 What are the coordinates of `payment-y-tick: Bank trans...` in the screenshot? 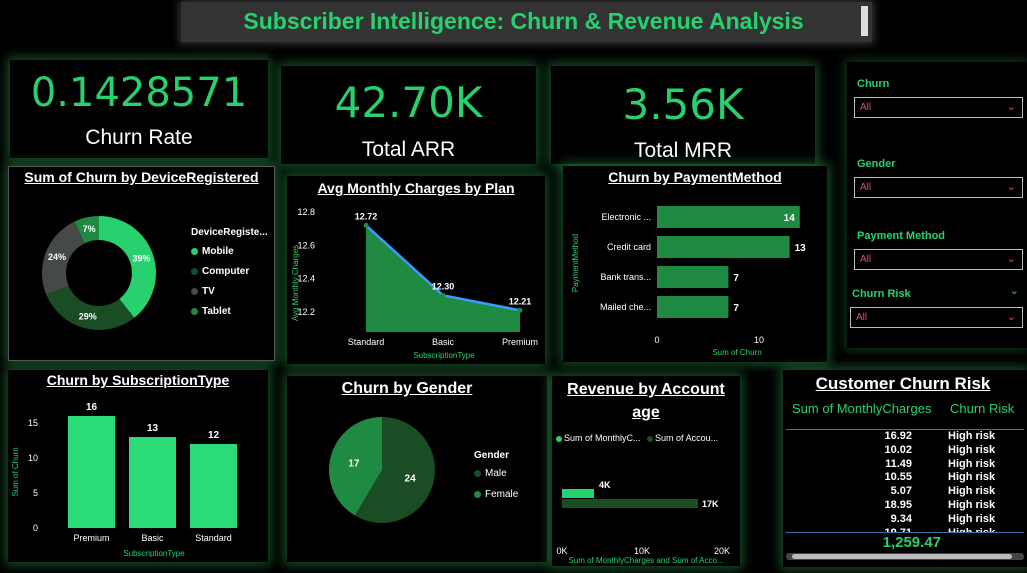 It's located at (625, 277).